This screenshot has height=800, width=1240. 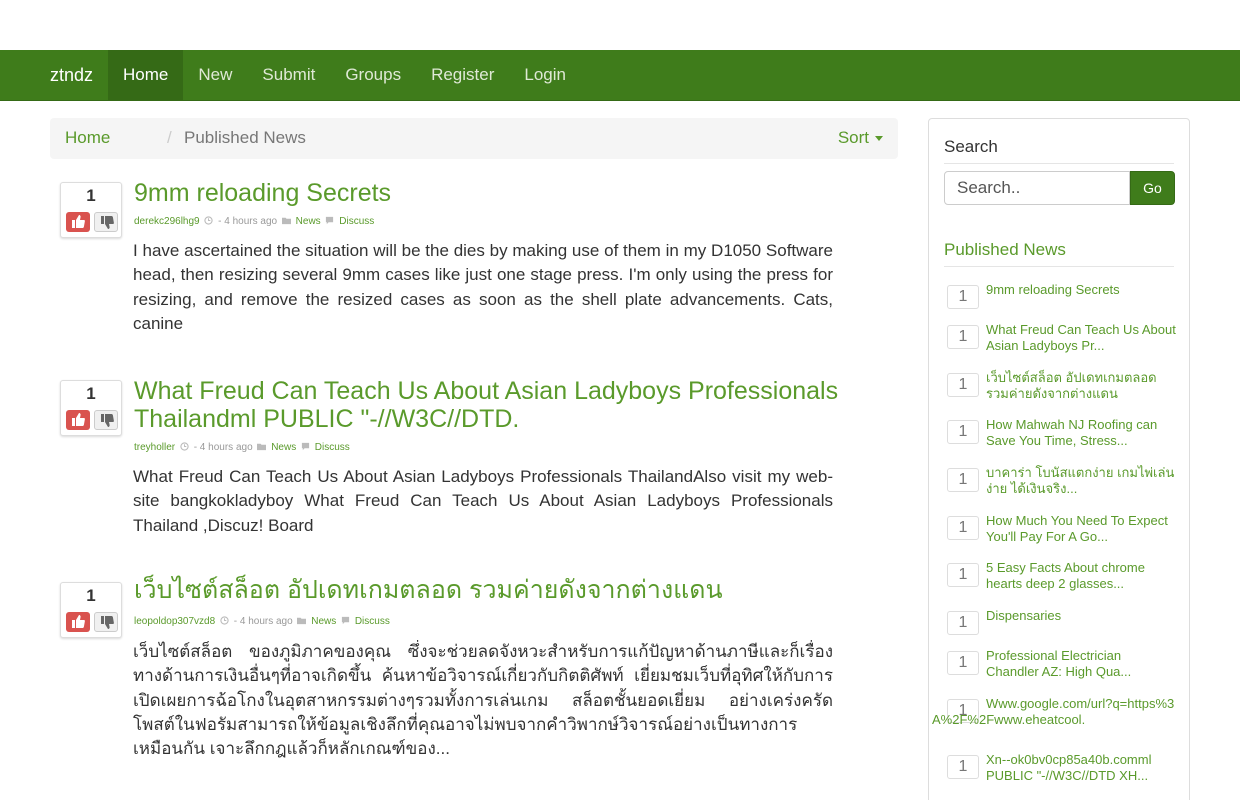 I want to click on nav-home: Home, so click(x=146, y=75).